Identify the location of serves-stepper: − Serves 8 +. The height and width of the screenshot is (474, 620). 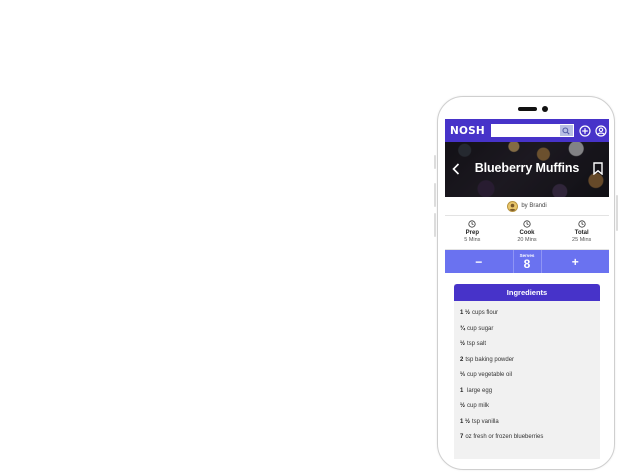
(527, 261).